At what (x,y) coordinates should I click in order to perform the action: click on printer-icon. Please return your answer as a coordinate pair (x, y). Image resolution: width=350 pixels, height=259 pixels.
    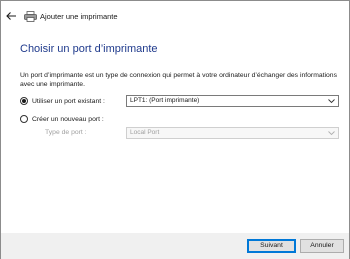
    Looking at the image, I should click on (30, 16).